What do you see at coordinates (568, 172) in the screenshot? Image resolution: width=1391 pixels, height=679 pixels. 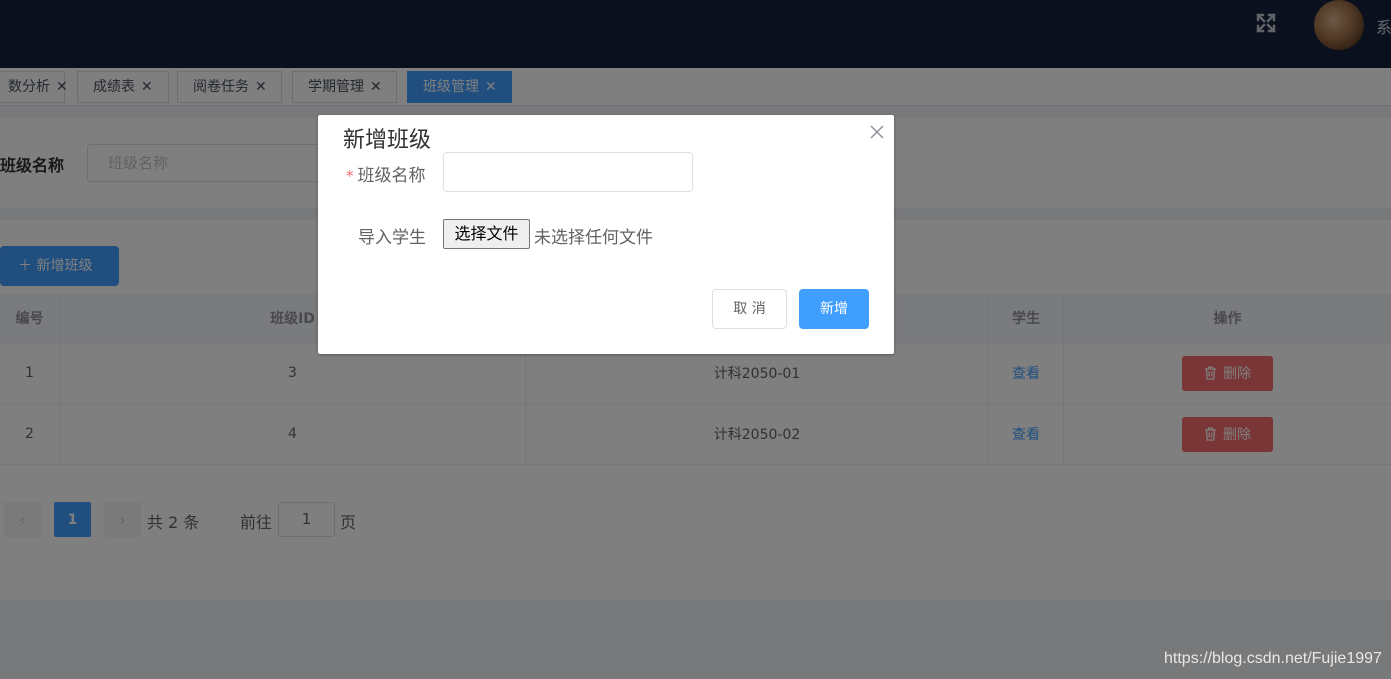 I see `class-name-input` at bounding box center [568, 172].